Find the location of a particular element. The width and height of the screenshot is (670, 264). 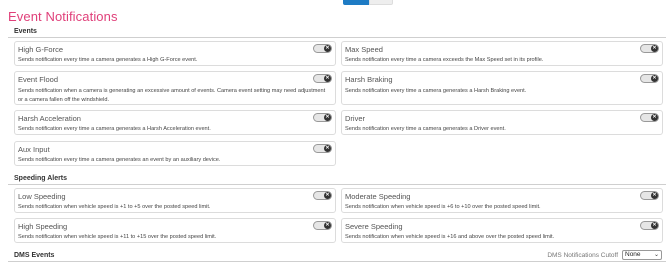

dms-cutoff-select: None ⌄ is located at coordinates (642, 255).